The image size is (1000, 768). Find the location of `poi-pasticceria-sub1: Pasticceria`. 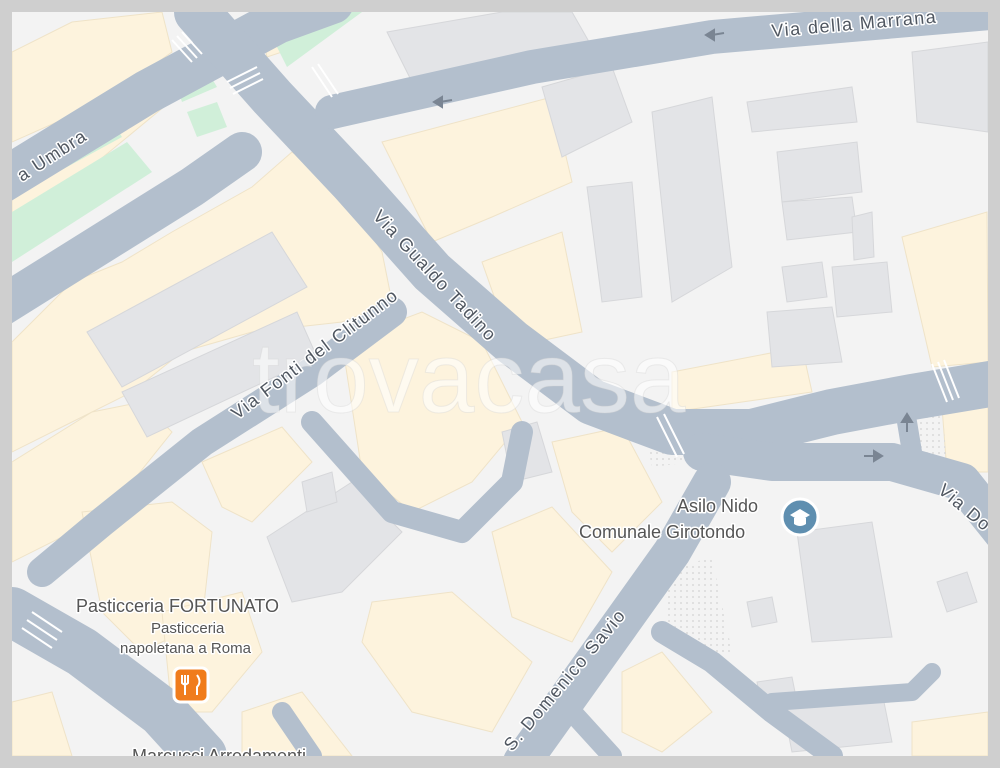

poi-pasticceria-sub1: Pasticceria is located at coordinates (188, 628).